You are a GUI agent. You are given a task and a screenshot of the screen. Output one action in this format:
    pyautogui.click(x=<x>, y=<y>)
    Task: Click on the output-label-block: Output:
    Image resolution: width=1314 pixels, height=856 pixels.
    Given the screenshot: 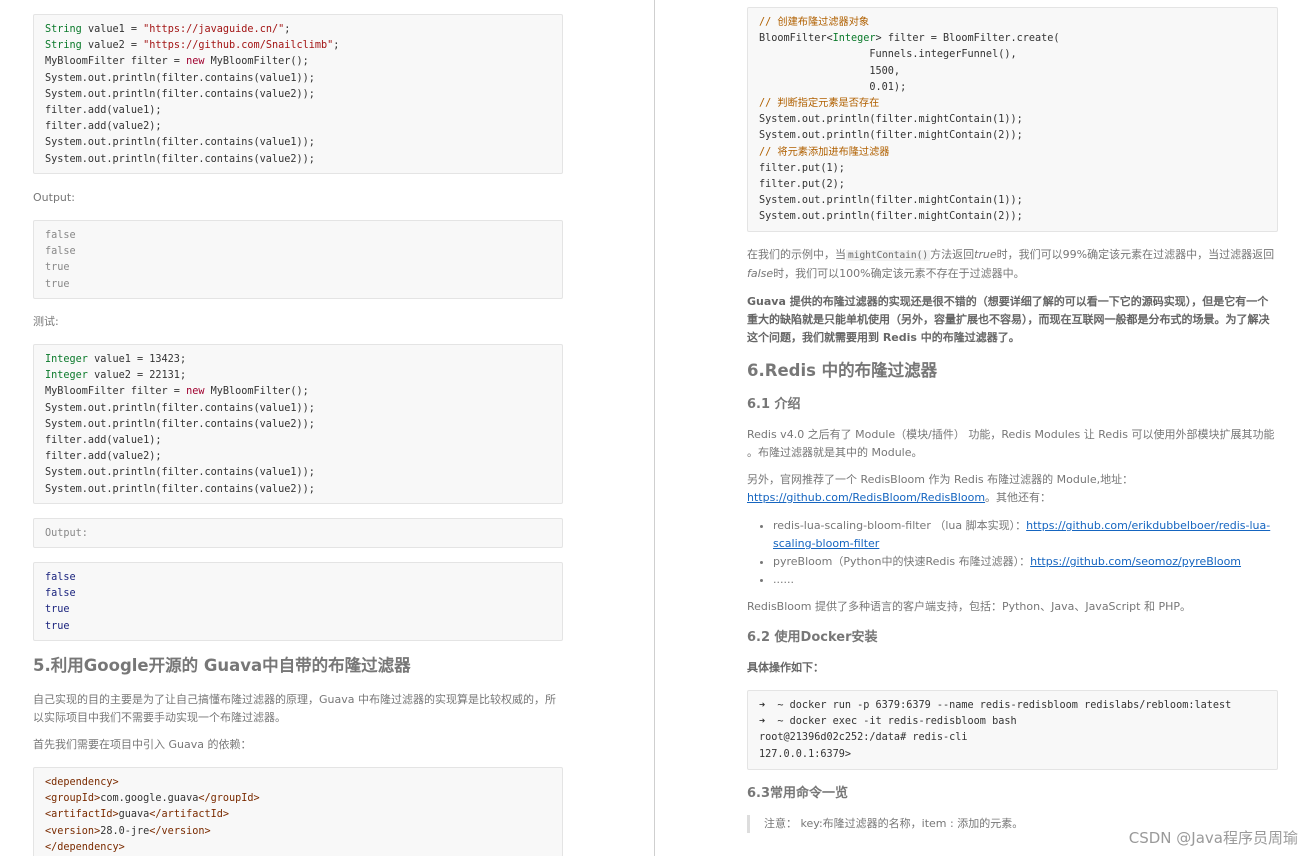 What is the action you would take?
    pyautogui.click(x=298, y=533)
    